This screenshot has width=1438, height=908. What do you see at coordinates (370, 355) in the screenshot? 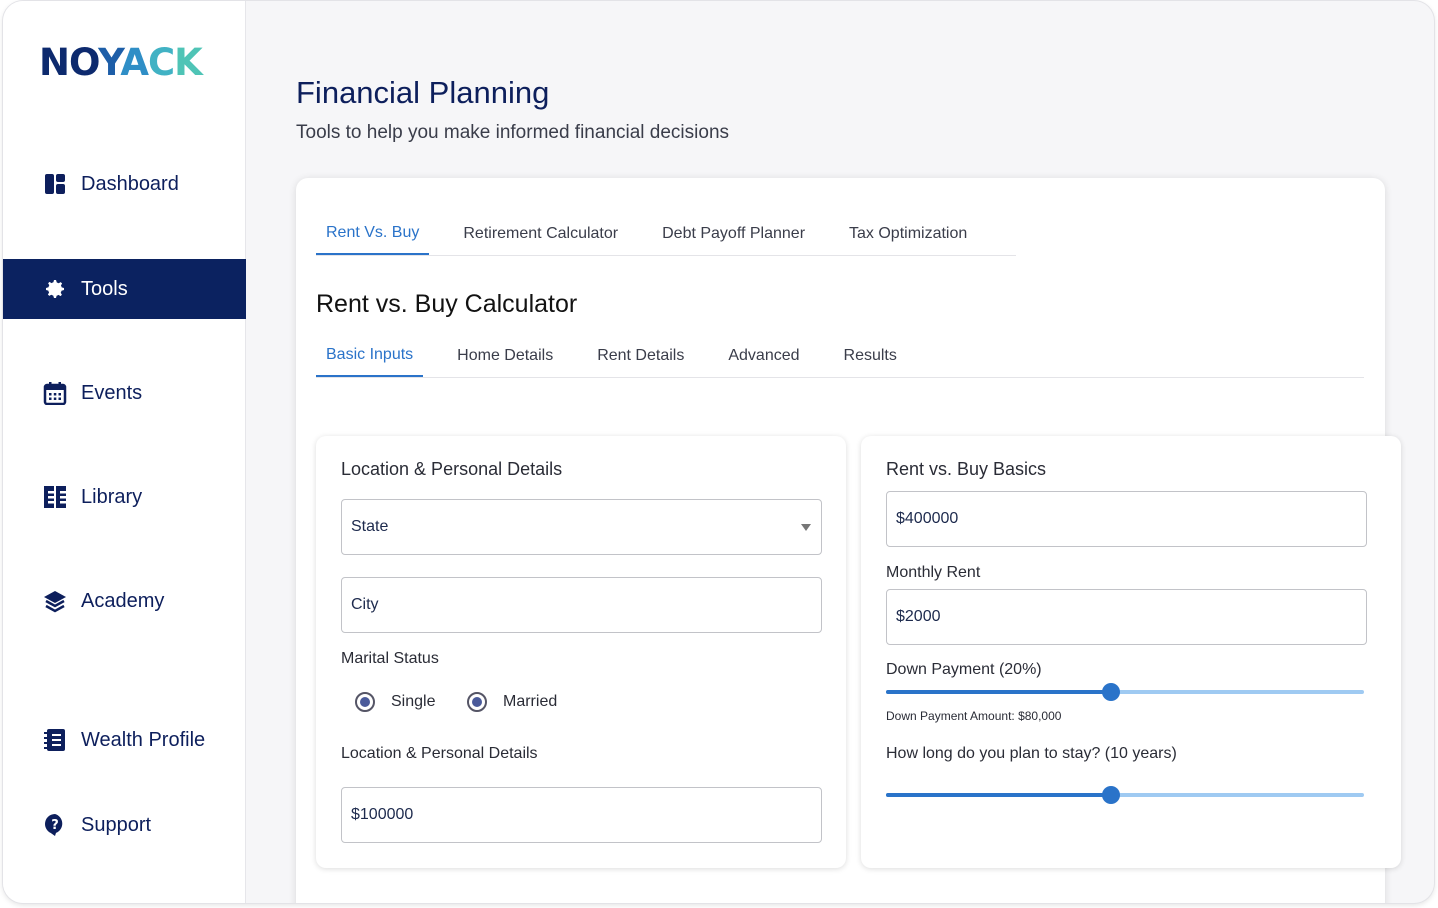
I see `tab-basic-inputs: Basic Inputs` at bounding box center [370, 355].